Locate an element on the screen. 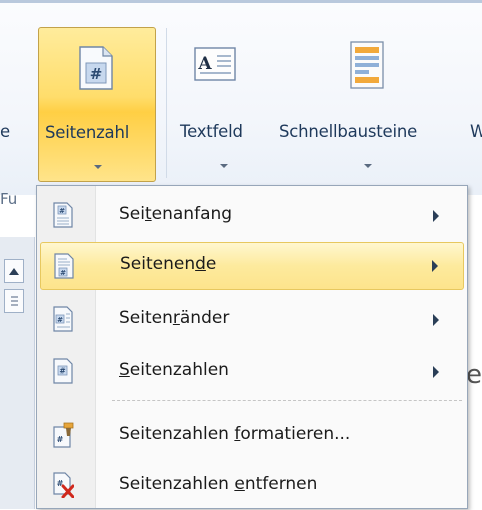 This screenshot has height=510, width=482. remove-page-numbers-icon: # is located at coordinates (63, 485).